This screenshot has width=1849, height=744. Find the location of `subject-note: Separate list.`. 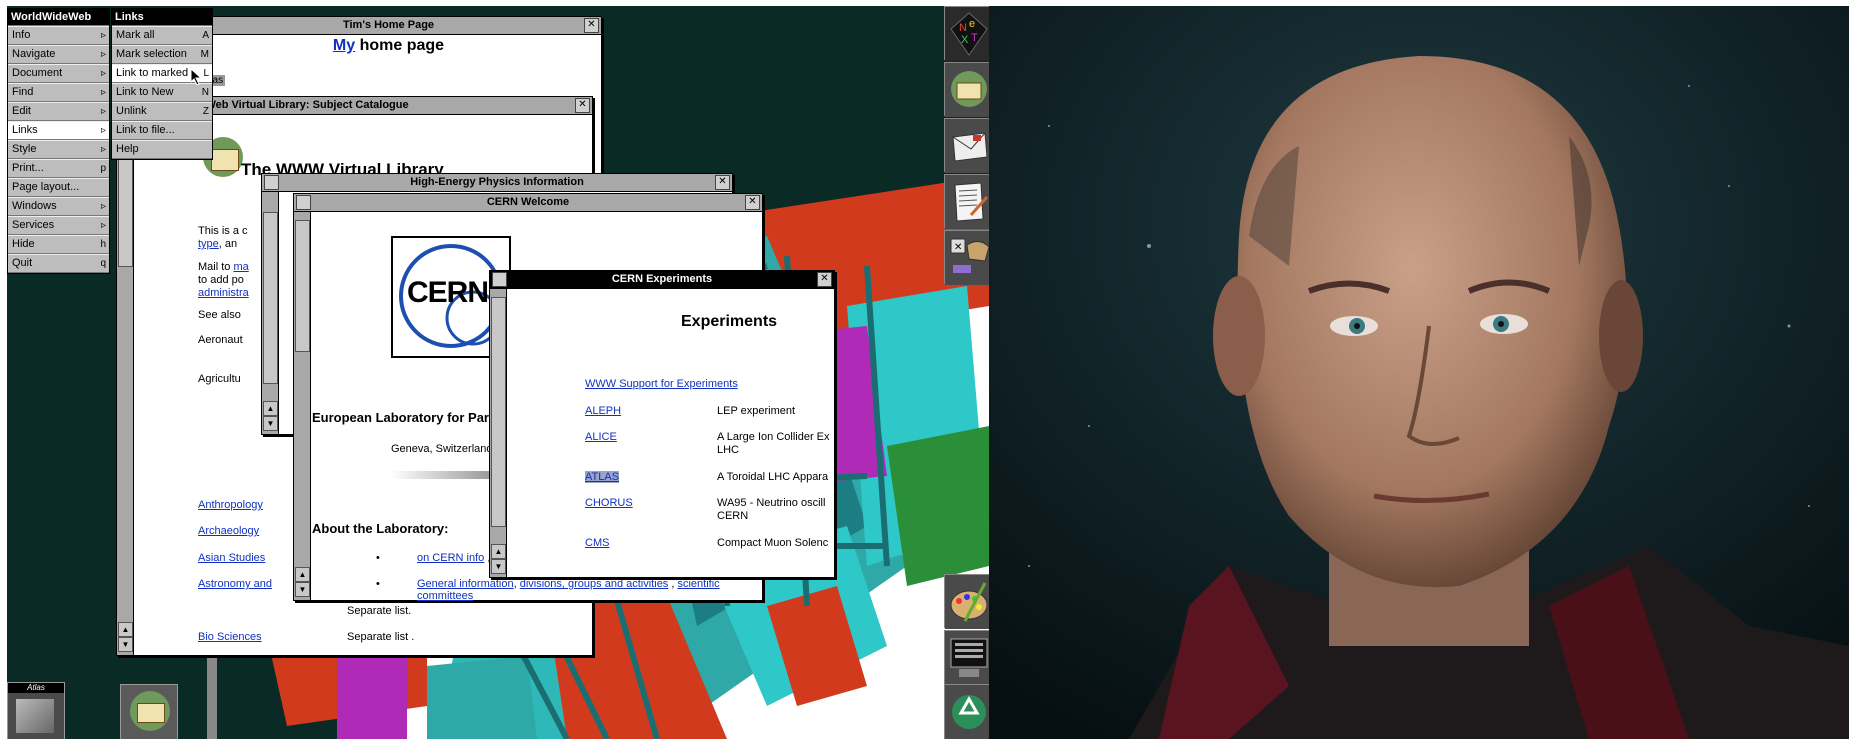

subject-note: Separate list. is located at coordinates (379, 611).